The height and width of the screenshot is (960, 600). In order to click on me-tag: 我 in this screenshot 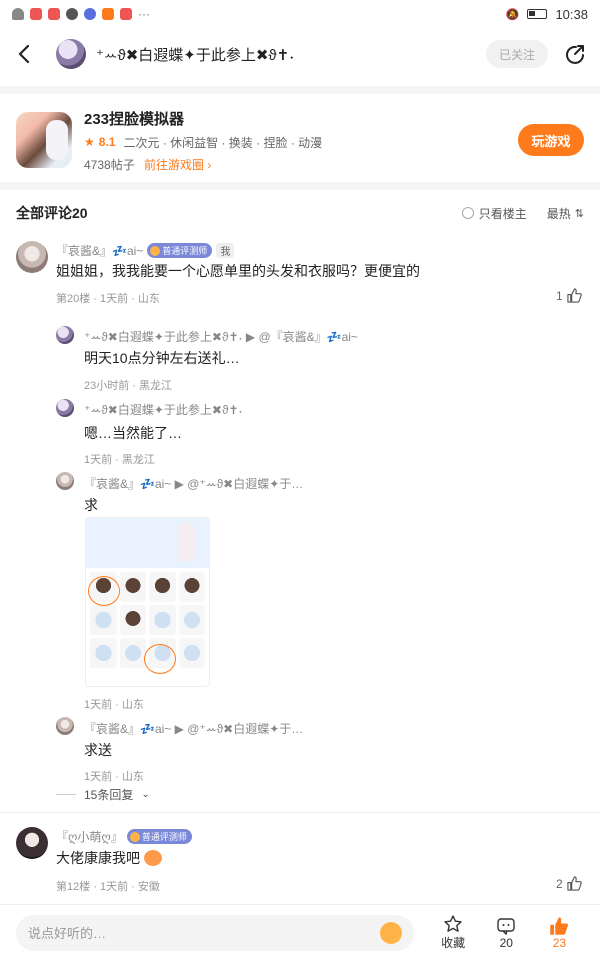, I will do `click(225, 250)`.